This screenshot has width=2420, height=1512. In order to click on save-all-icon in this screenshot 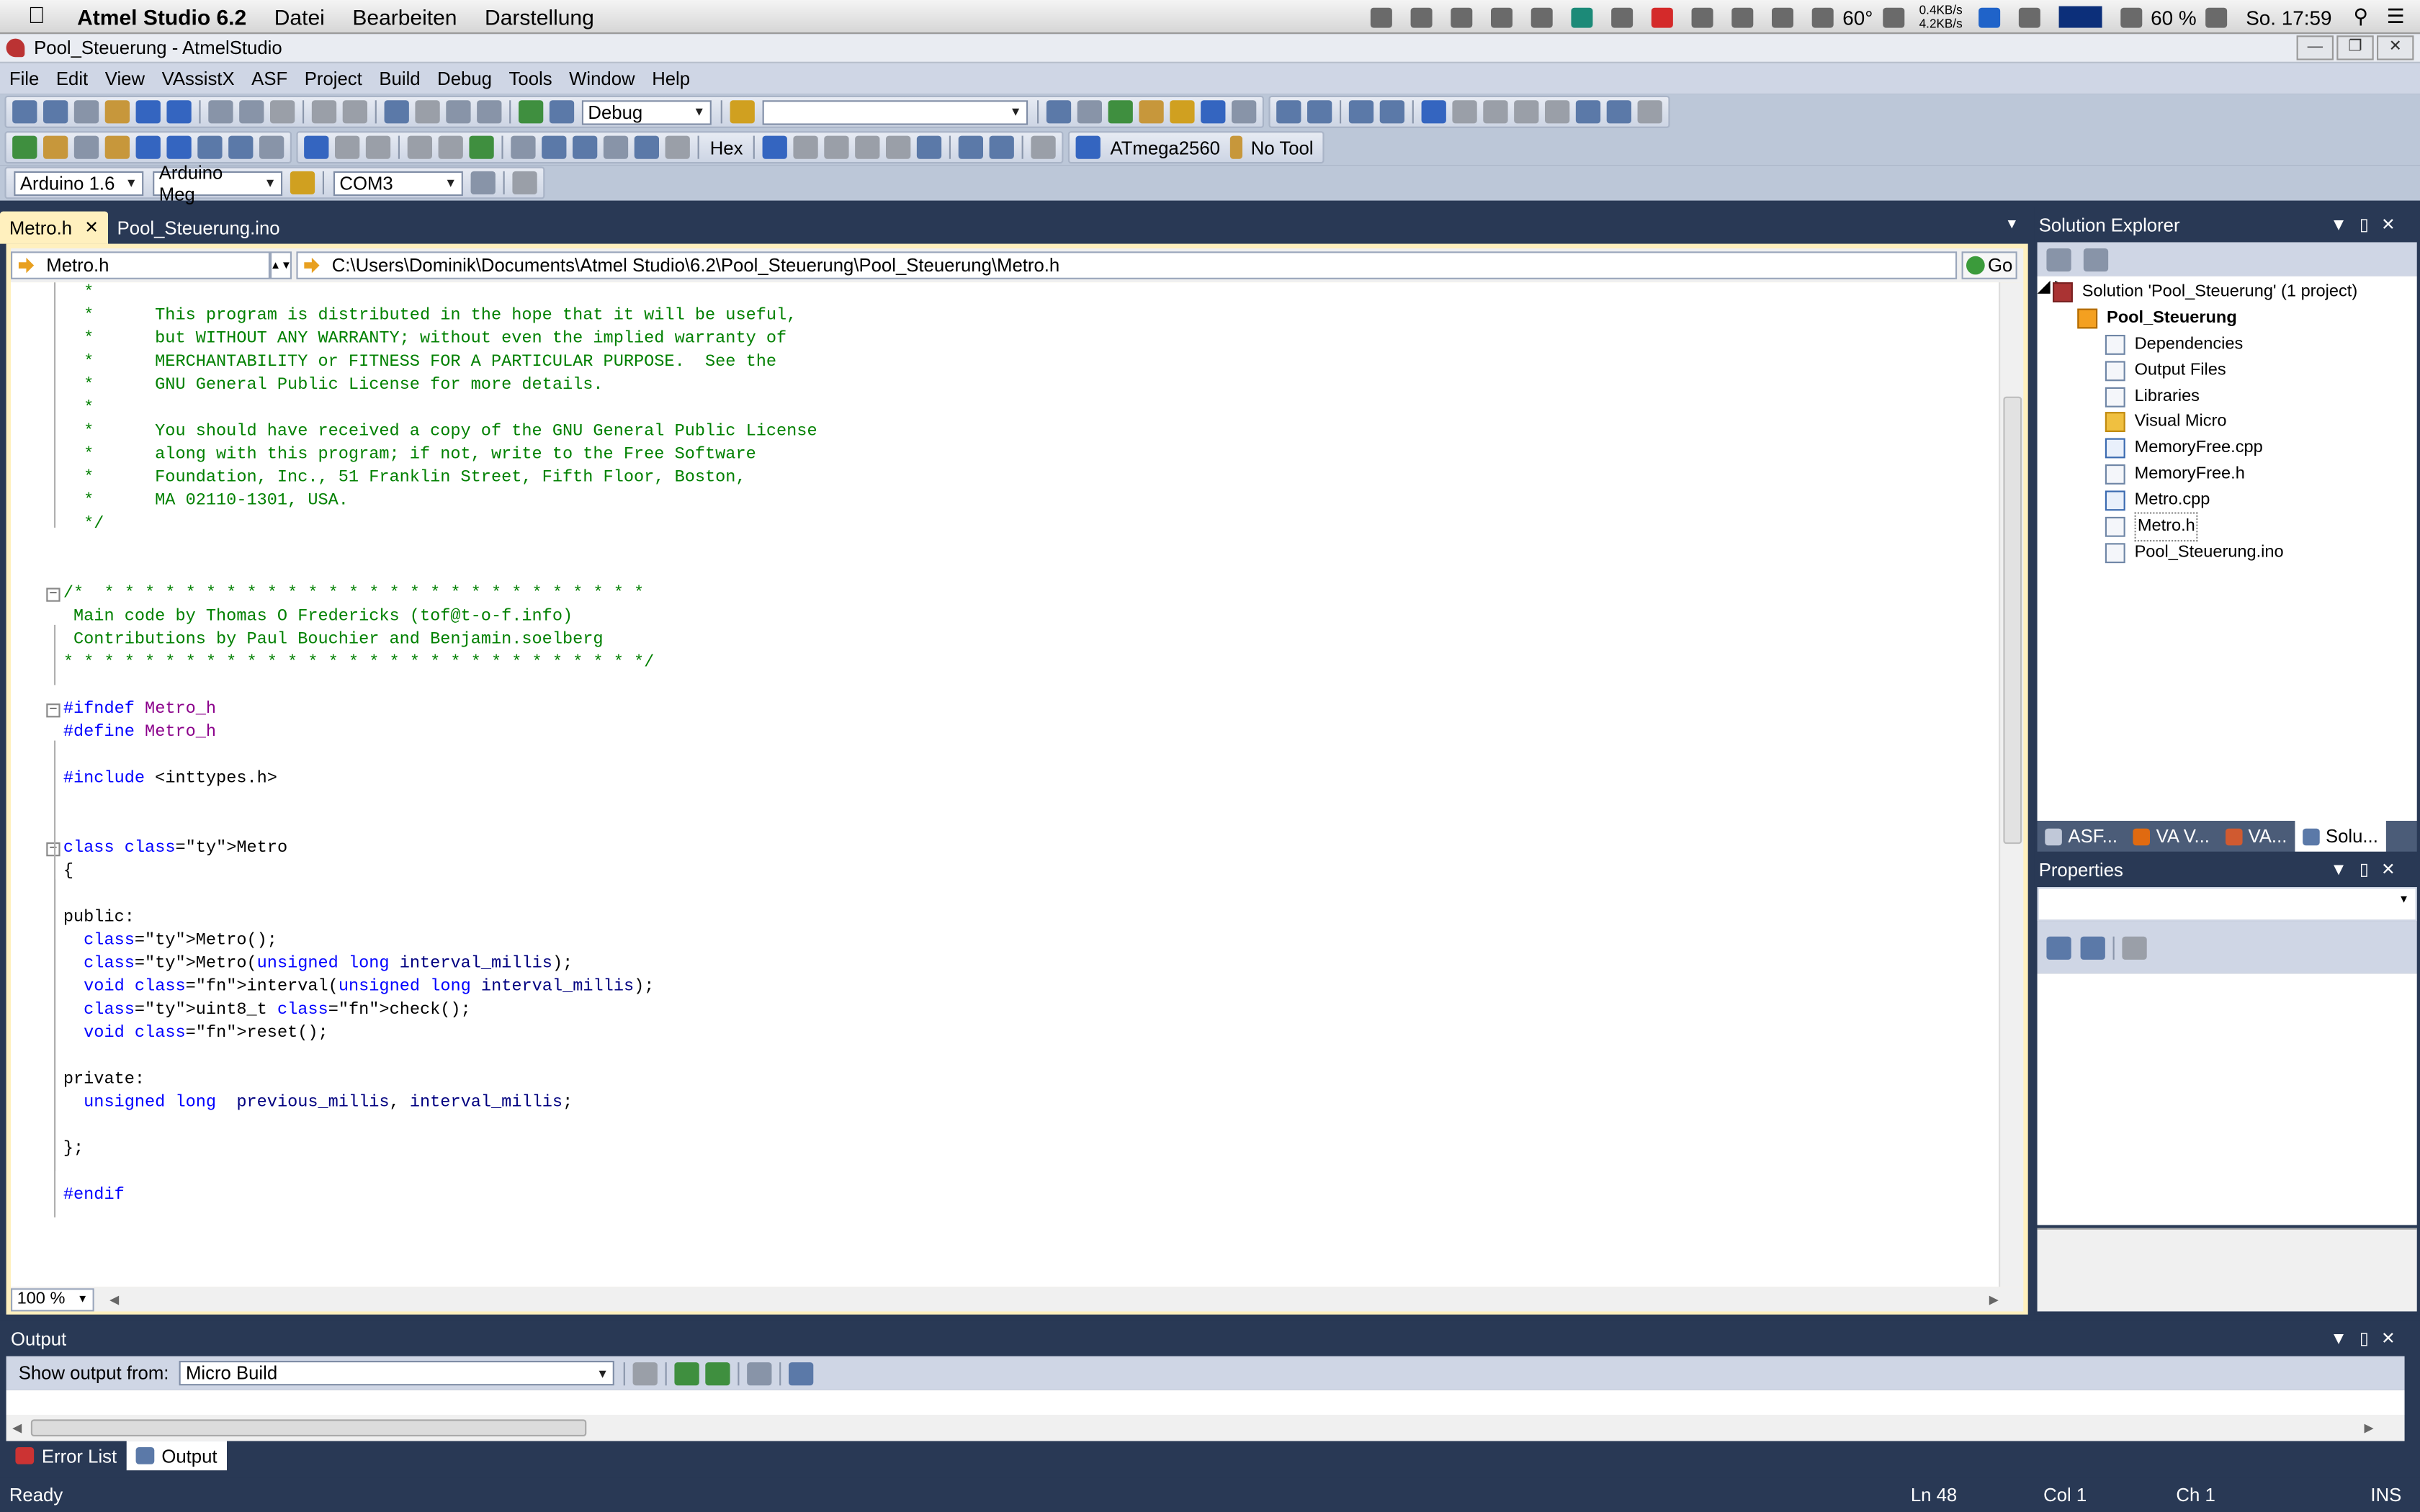, I will do `click(179, 112)`.